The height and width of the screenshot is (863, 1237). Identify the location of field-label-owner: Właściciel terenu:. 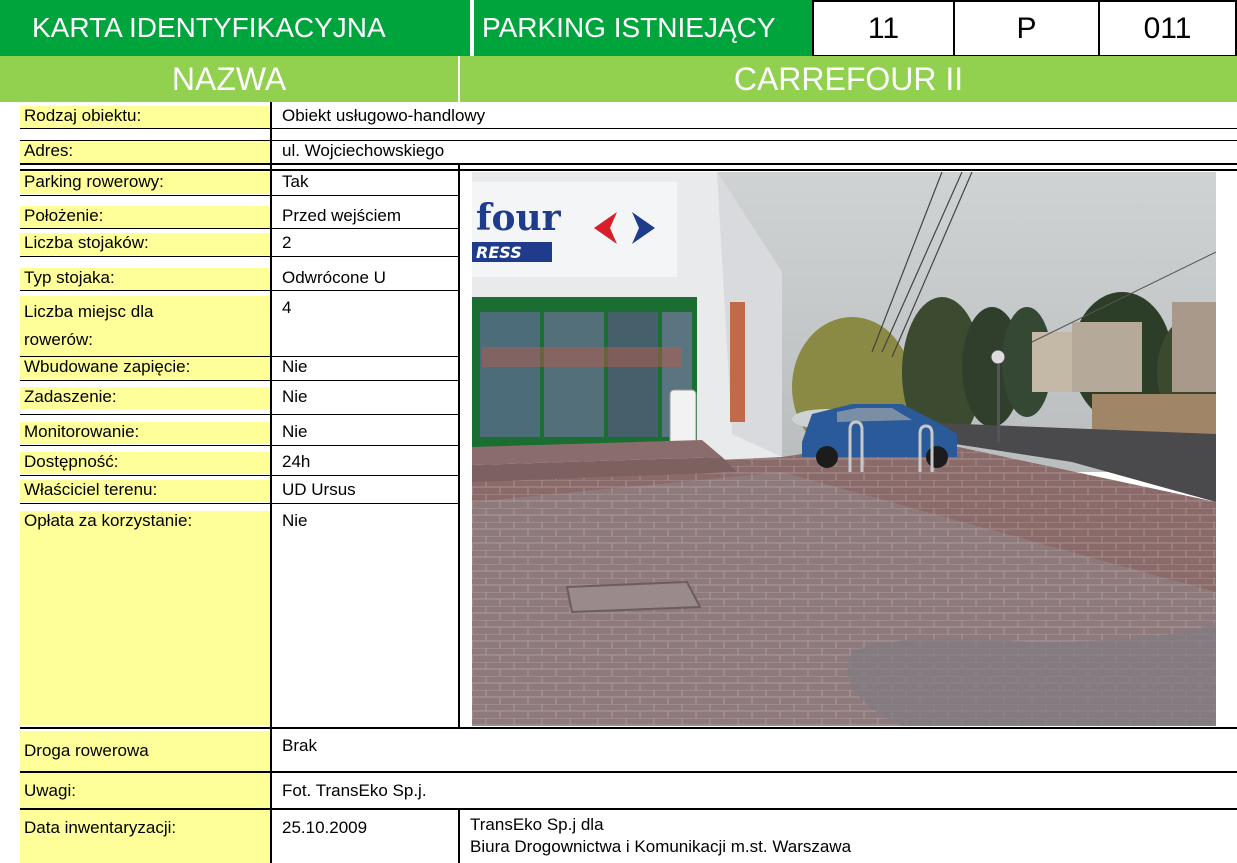
(146, 491).